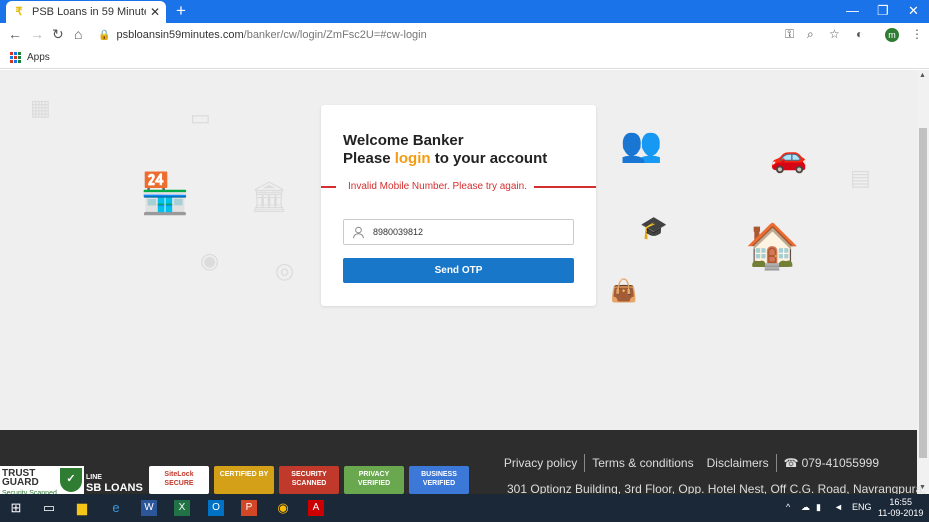 This screenshot has width=929, height=522. What do you see at coordinates (900, 508) in the screenshot?
I see `system-clock: 16:55 11-09-2019` at bounding box center [900, 508].